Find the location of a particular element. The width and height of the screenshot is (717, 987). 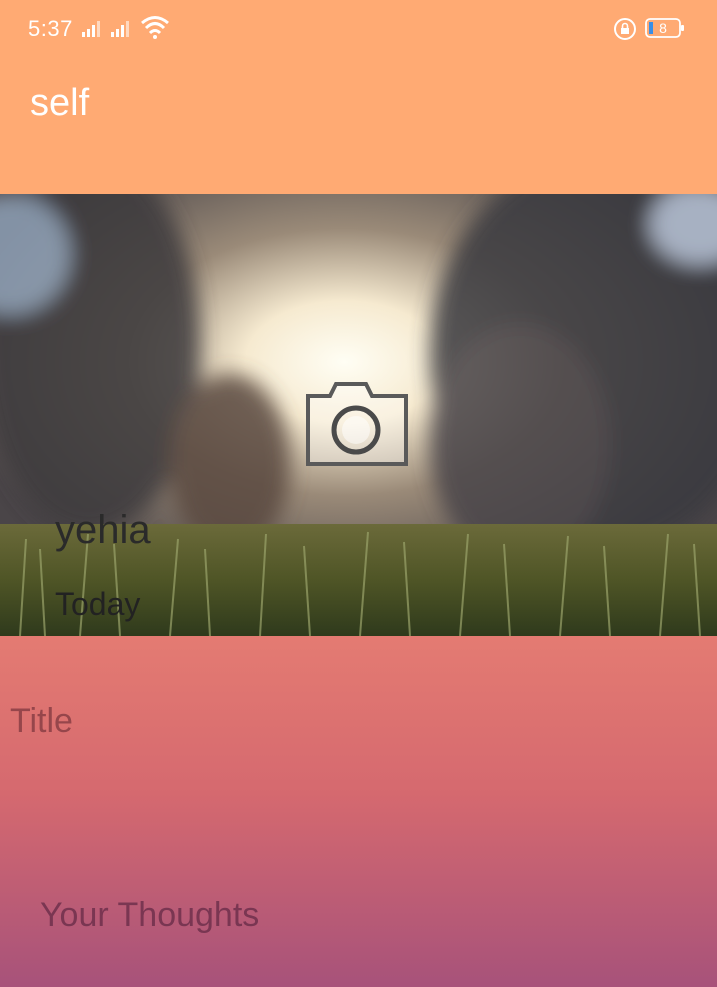

date-label: Today is located at coordinates (98, 604).